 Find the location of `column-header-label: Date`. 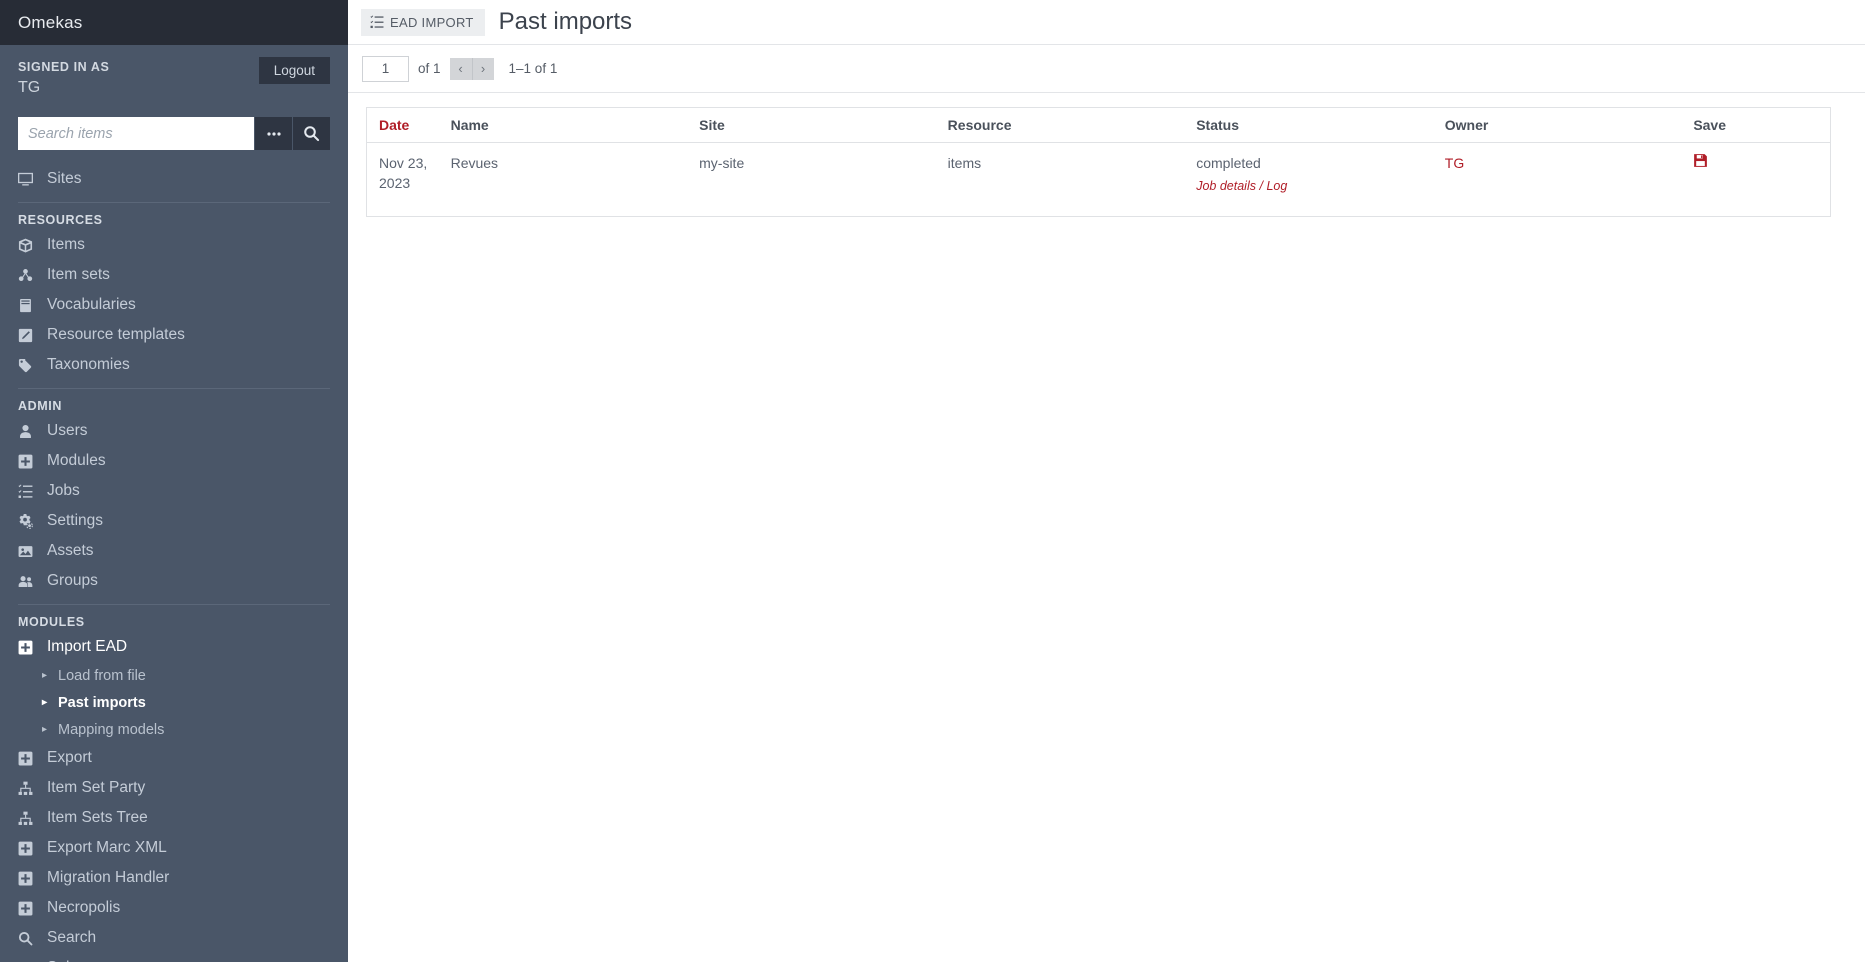

column-header-label: Date is located at coordinates (394, 125).